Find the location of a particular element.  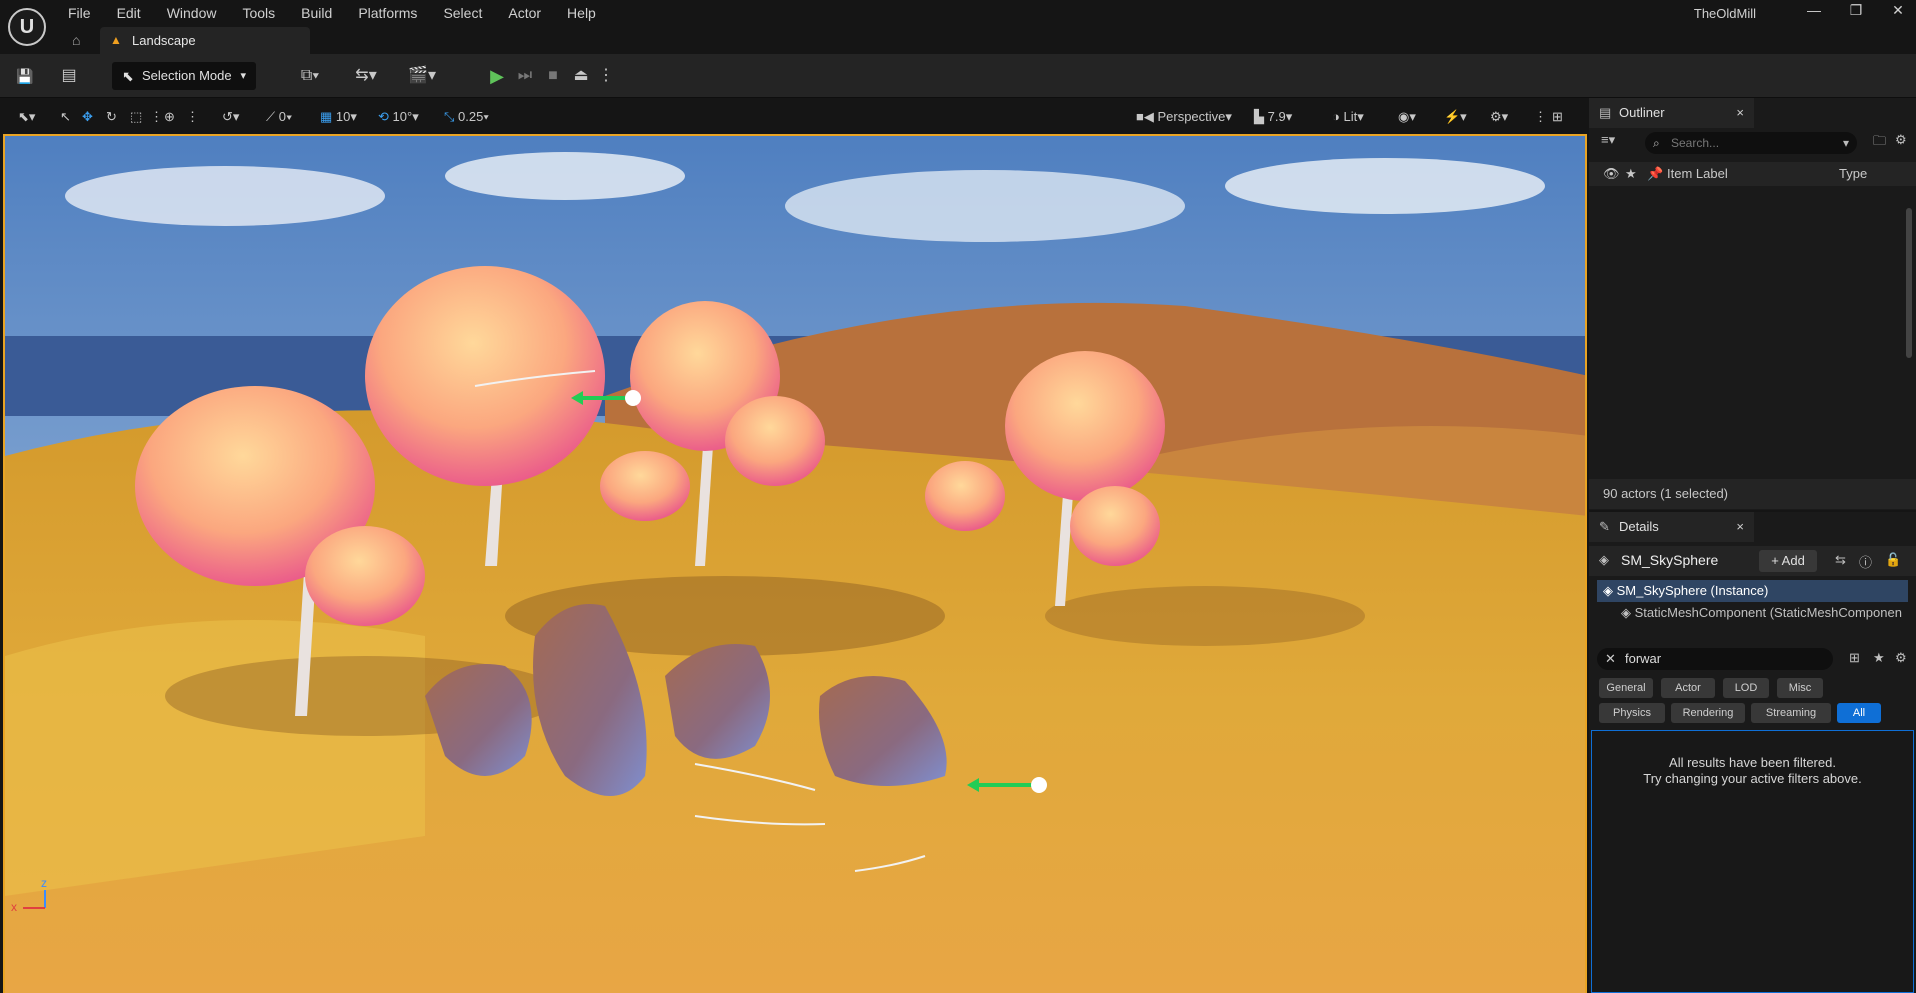

details-search-input: ✕ forwar is located at coordinates (1715, 659).